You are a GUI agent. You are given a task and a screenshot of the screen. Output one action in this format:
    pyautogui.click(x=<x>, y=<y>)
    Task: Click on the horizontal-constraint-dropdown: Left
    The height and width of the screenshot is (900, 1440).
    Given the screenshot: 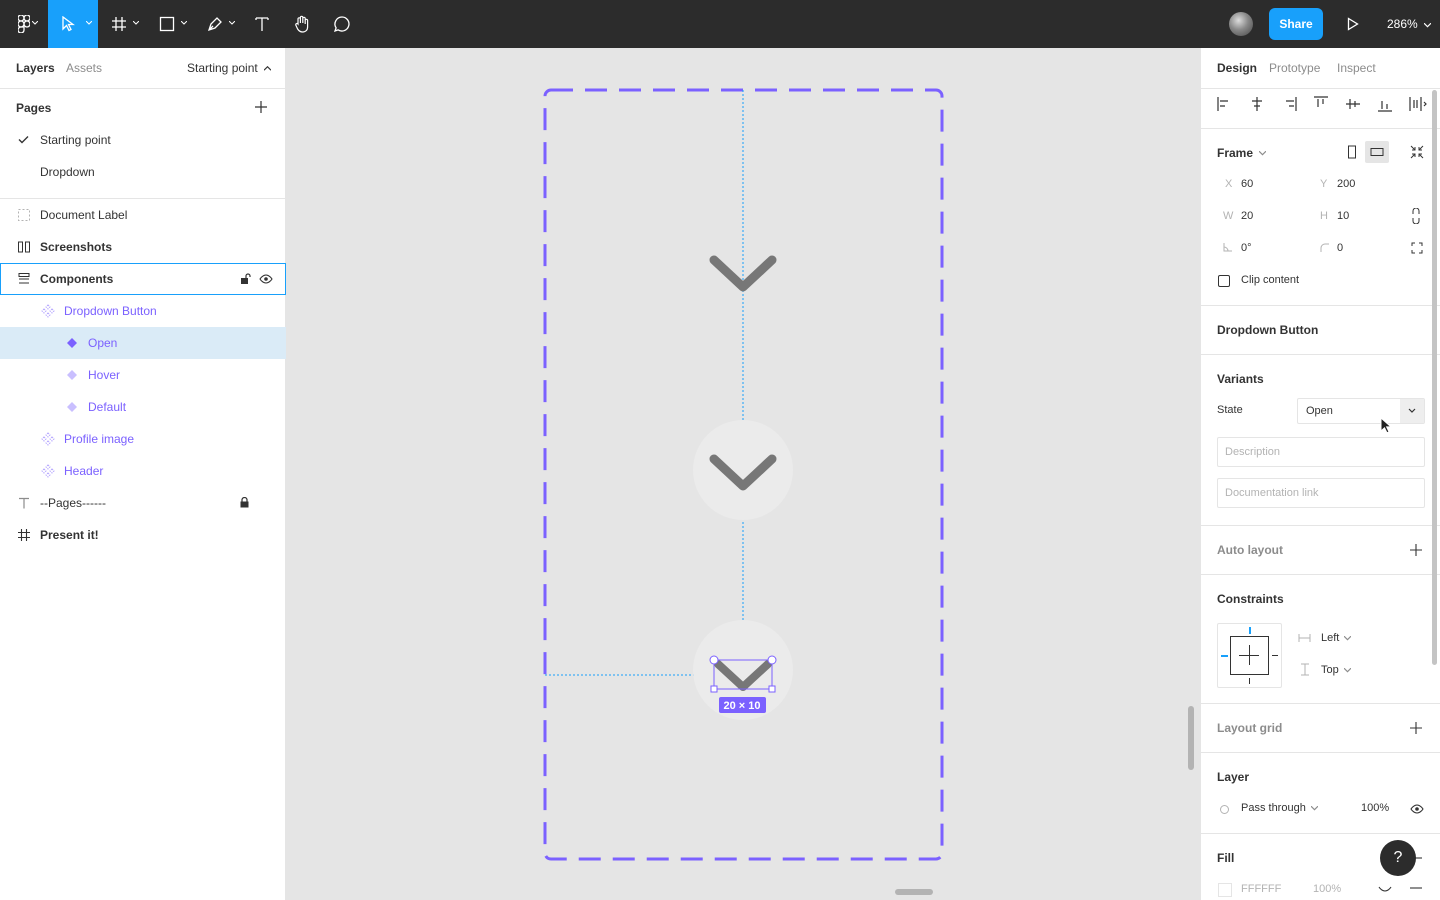 What is the action you would take?
    pyautogui.click(x=1336, y=638)
    